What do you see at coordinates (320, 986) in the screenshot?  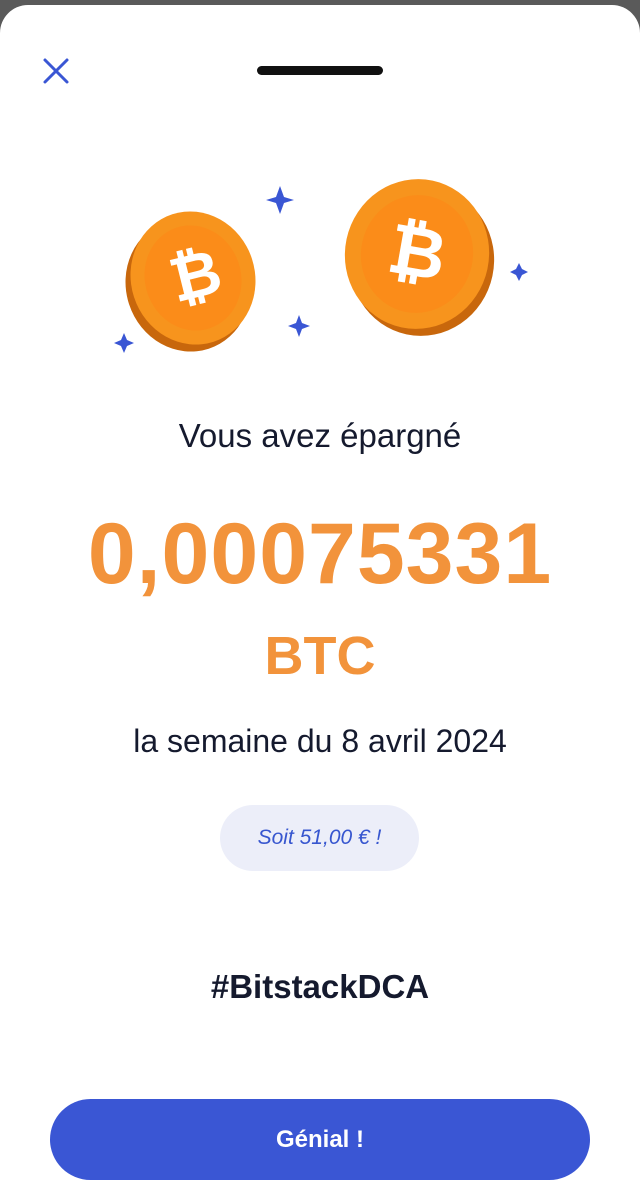 I see `hashtag-label: #BitstackDCA` at bounding box center [320, 986].